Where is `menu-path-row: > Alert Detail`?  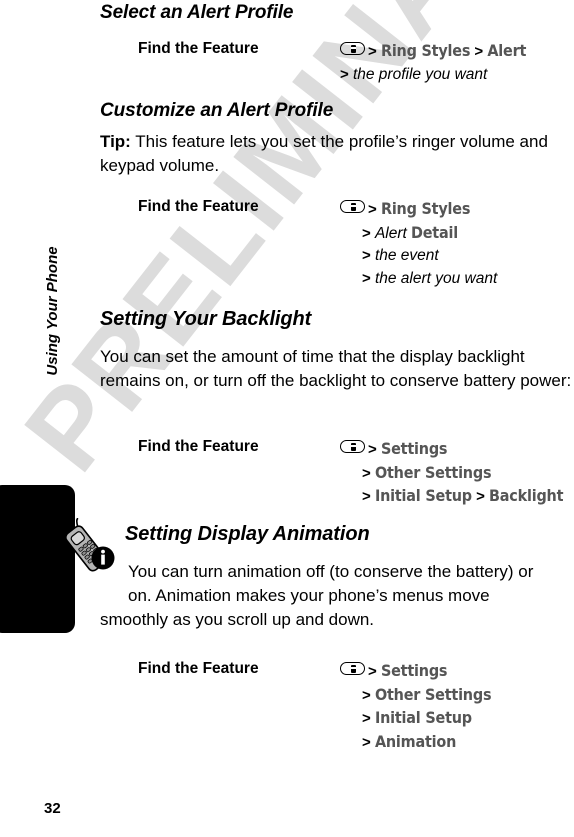 menu-path-row: > Alert Detail is located at coordinates (418, 234).